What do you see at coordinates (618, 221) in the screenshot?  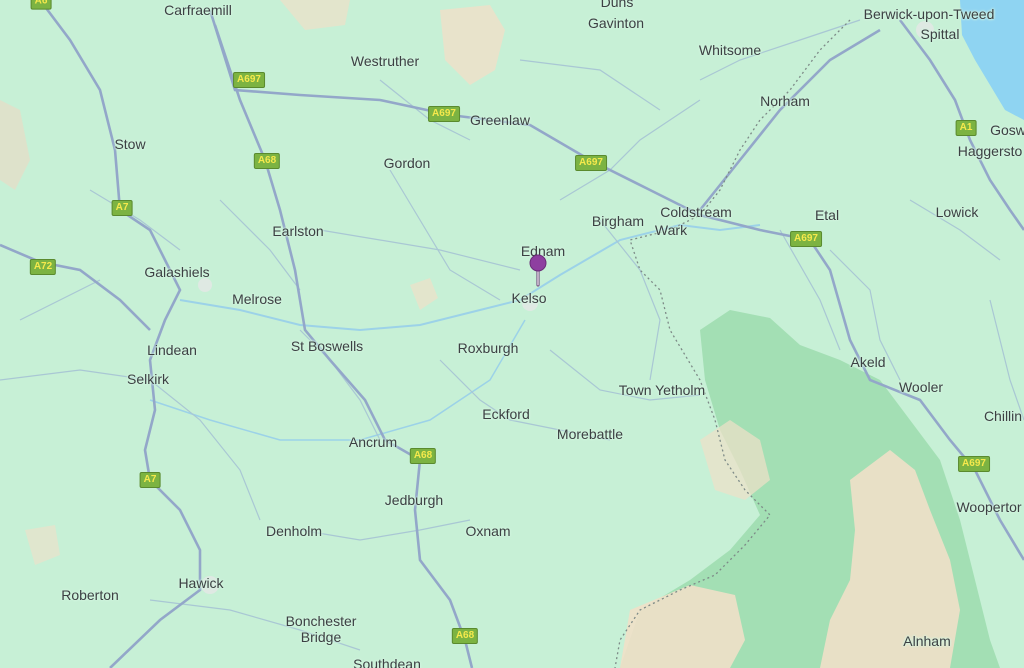 I see `place-label-birgham: Birgham` at bounding box center [618, 221].